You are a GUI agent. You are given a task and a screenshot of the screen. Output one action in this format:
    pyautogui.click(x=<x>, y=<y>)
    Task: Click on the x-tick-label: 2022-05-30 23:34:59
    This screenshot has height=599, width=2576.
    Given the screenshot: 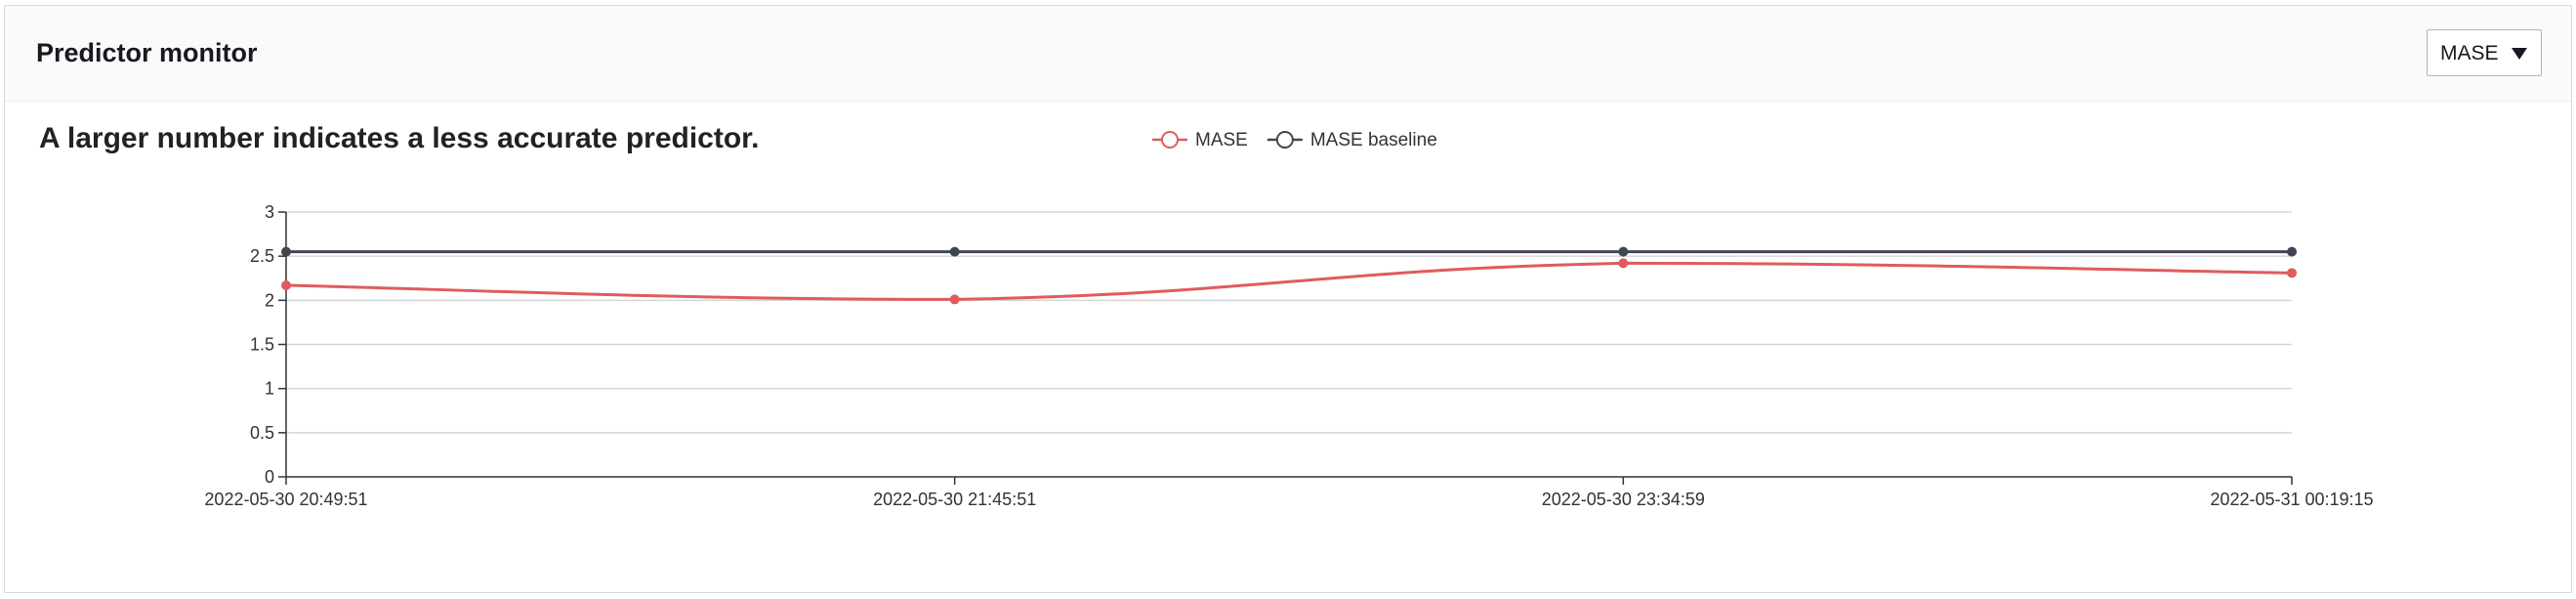 What is the action you would take?
    pyautogui.click(x=1624, y=499)
    